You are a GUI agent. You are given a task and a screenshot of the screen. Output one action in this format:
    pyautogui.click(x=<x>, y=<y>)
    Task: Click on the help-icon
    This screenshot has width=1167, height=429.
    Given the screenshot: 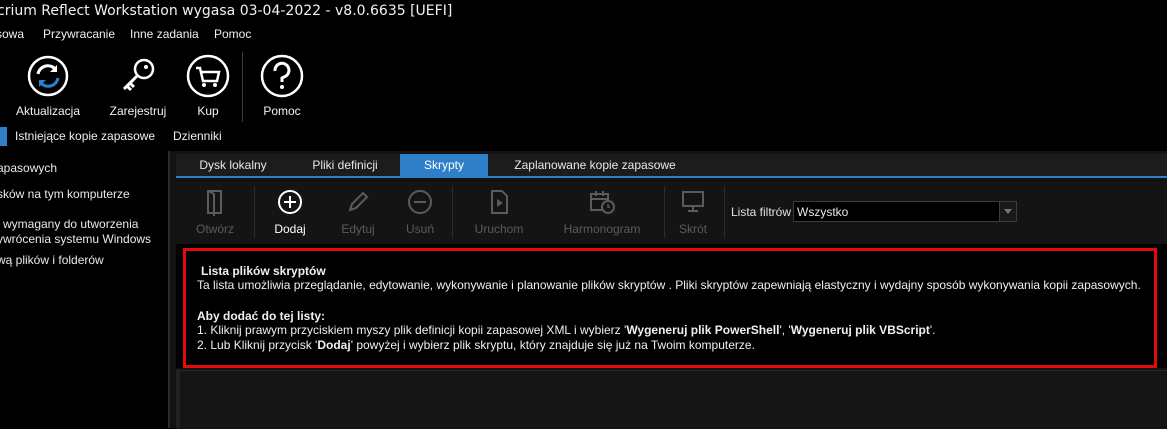 What is the action you would take?
    pyautogui.click(x=282, y=76)
    